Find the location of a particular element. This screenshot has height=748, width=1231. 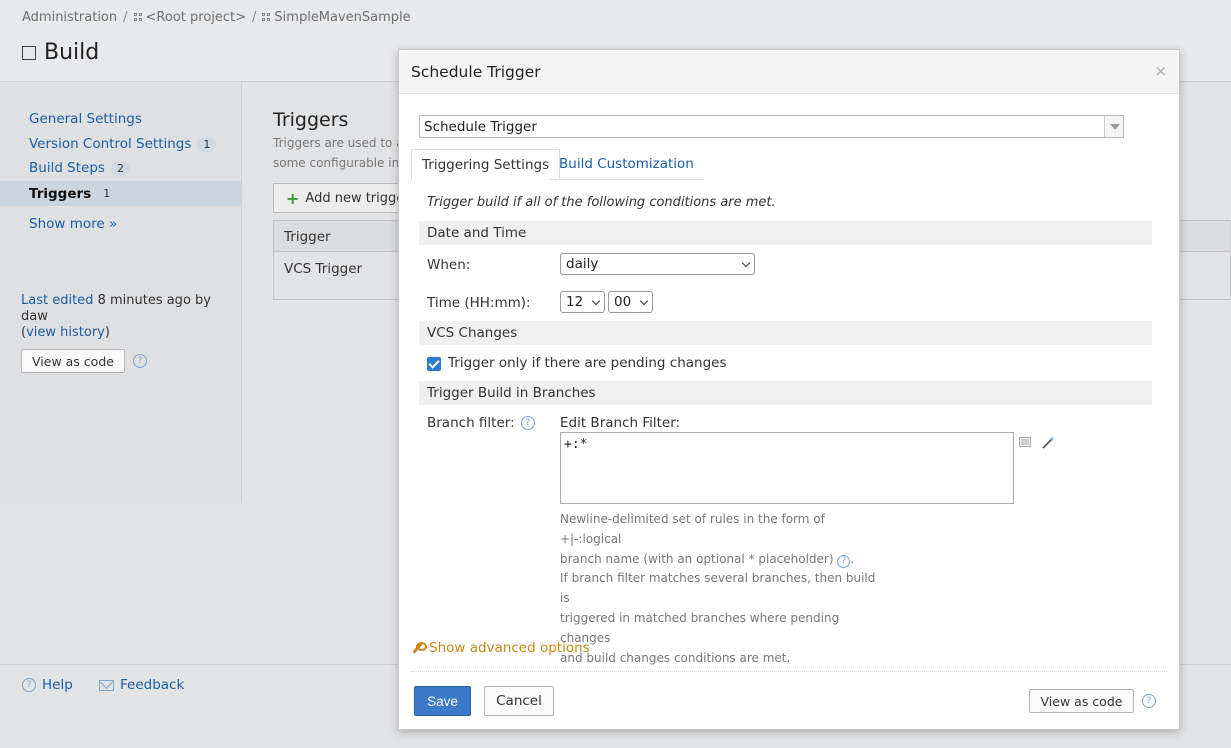

tab-triggering-settings: Triggering Settings is located at coordinates (486, 164).